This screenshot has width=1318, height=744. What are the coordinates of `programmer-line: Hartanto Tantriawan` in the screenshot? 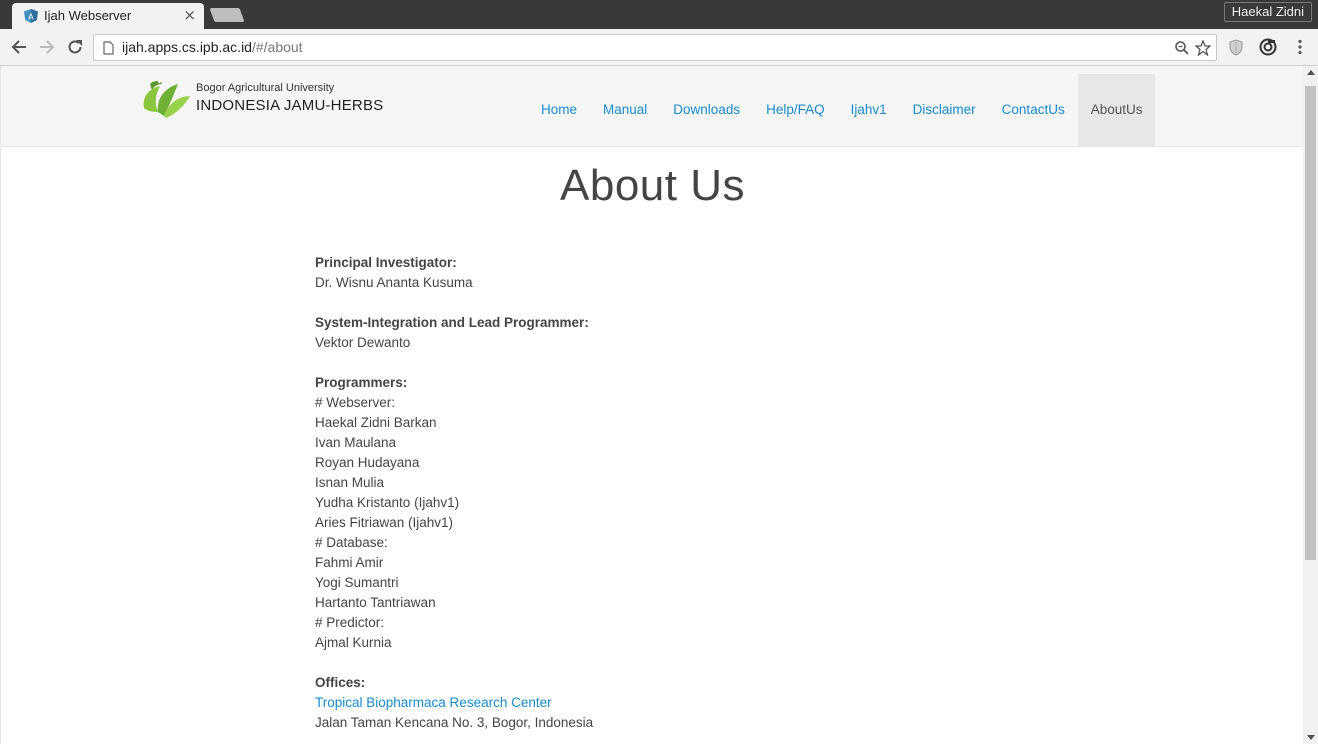 It's located at (375, 602).